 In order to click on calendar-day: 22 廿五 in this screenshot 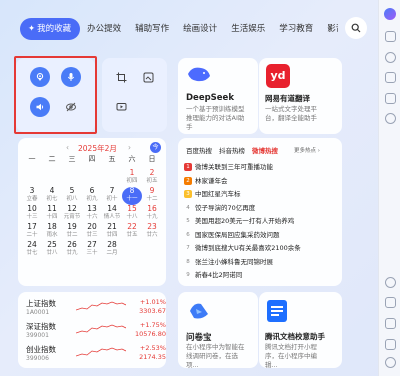, I will do `click(132, 232)`.